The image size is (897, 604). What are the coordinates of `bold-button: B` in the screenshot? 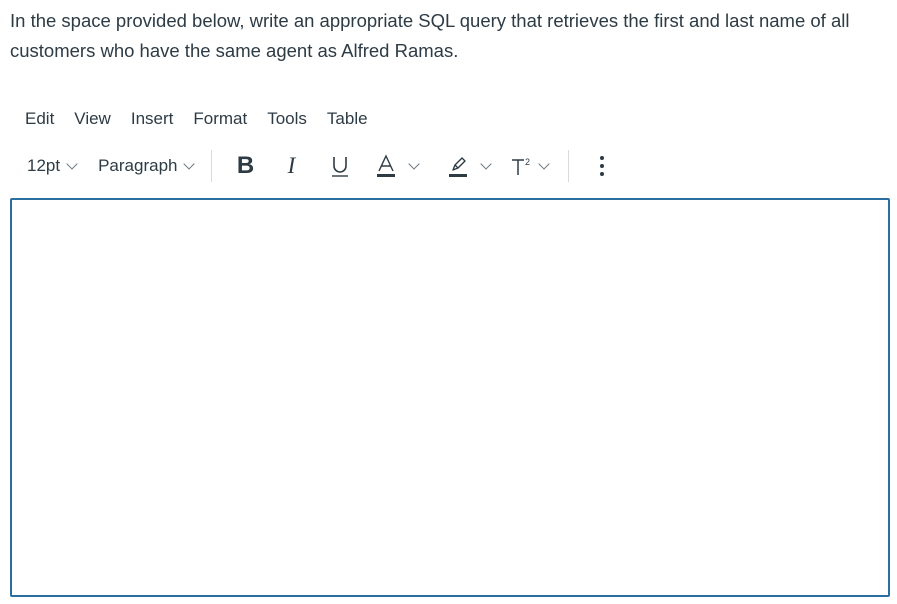 It's located at (245, 166).